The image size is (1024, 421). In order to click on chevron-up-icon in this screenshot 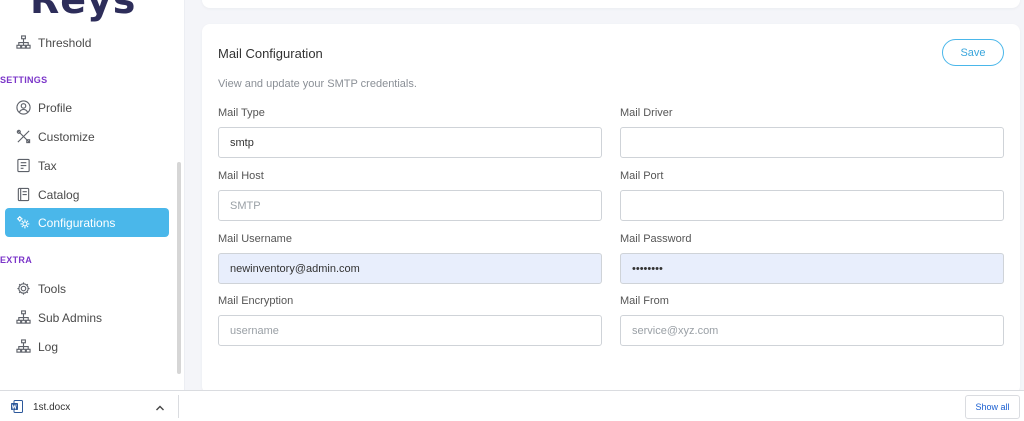, I will do `click(160, 407)`.